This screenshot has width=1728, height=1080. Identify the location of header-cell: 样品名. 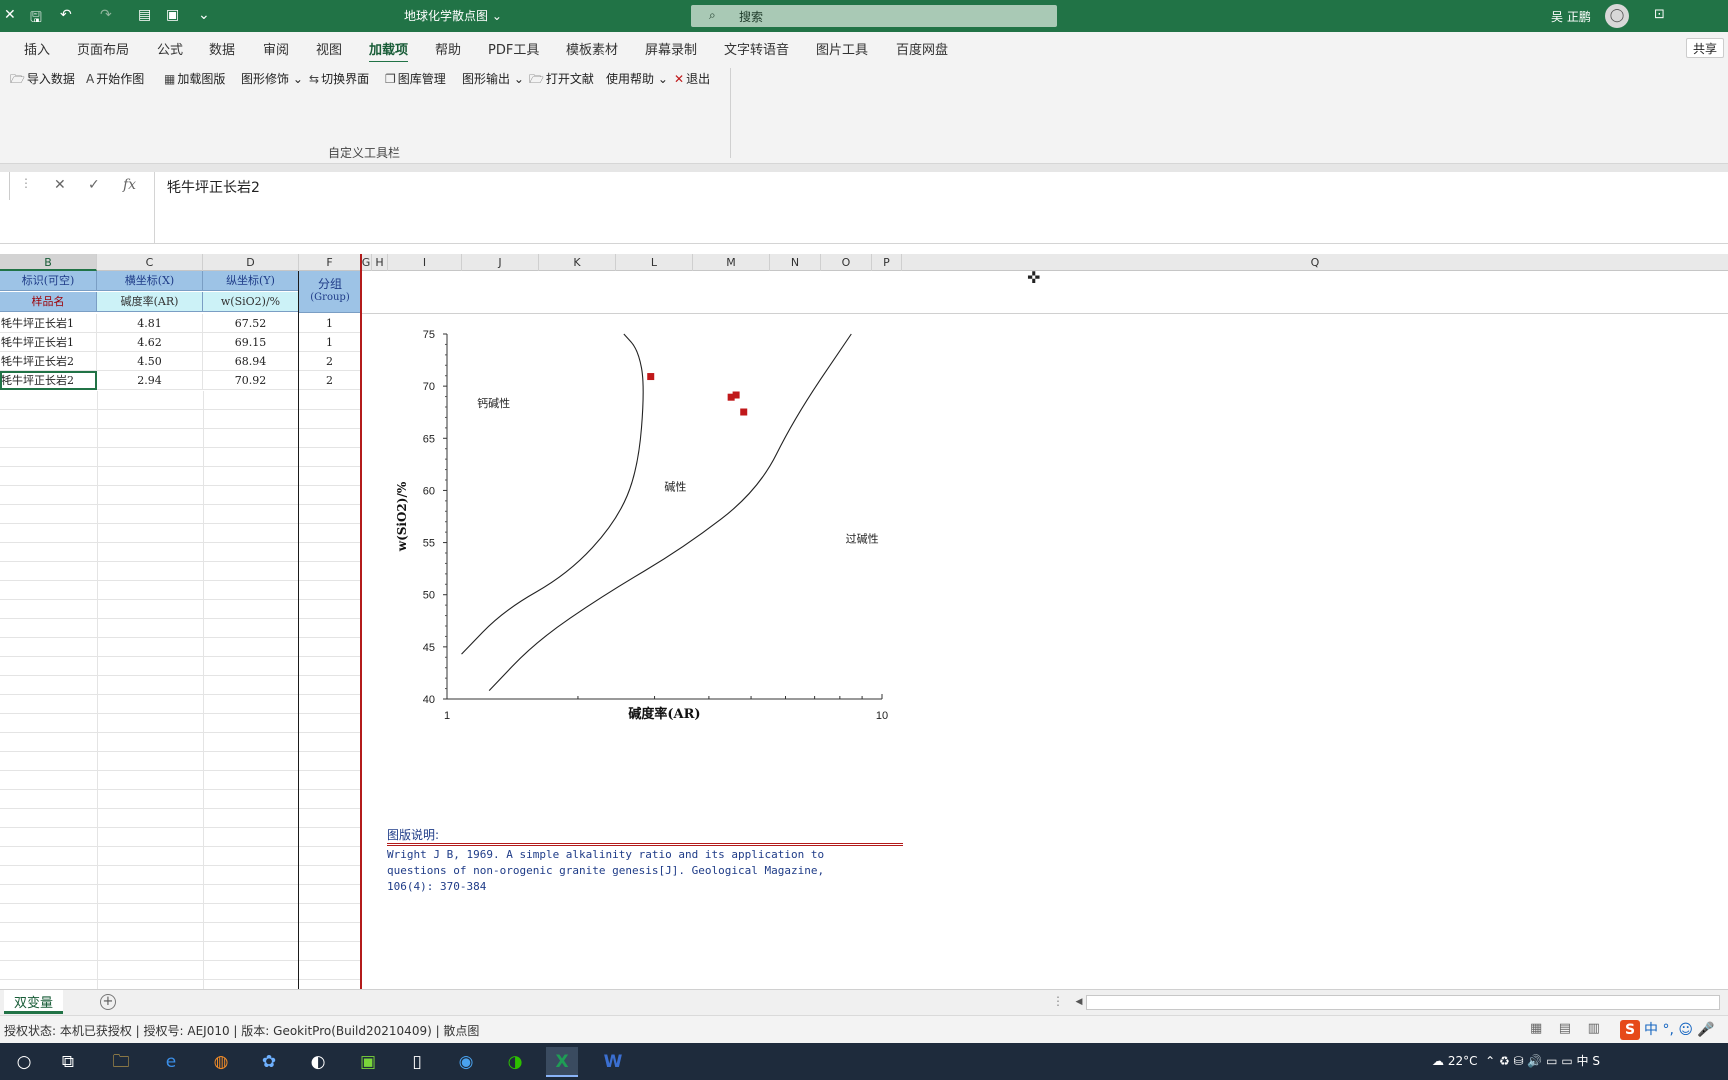
(48, 302).